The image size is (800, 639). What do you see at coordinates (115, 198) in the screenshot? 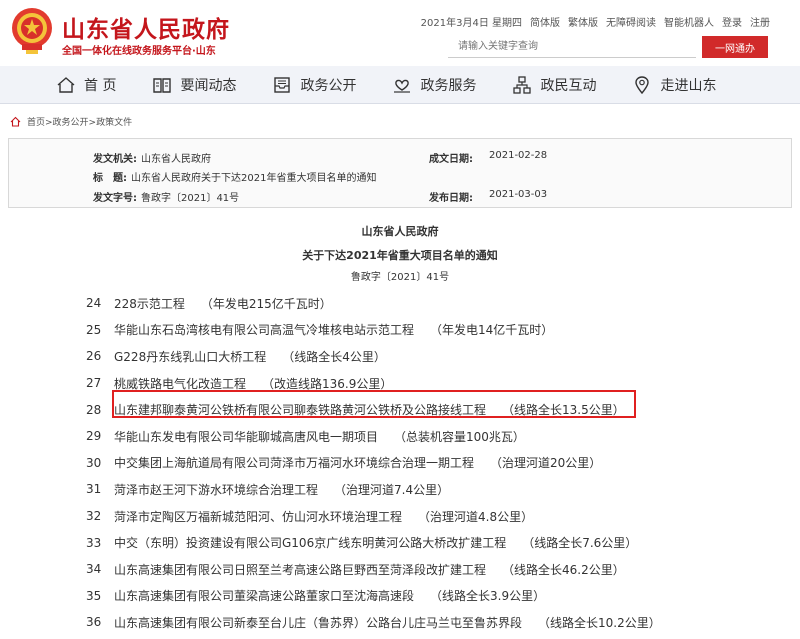
I see `docno-label: 发文字号:` at bounding box center [115, 198].